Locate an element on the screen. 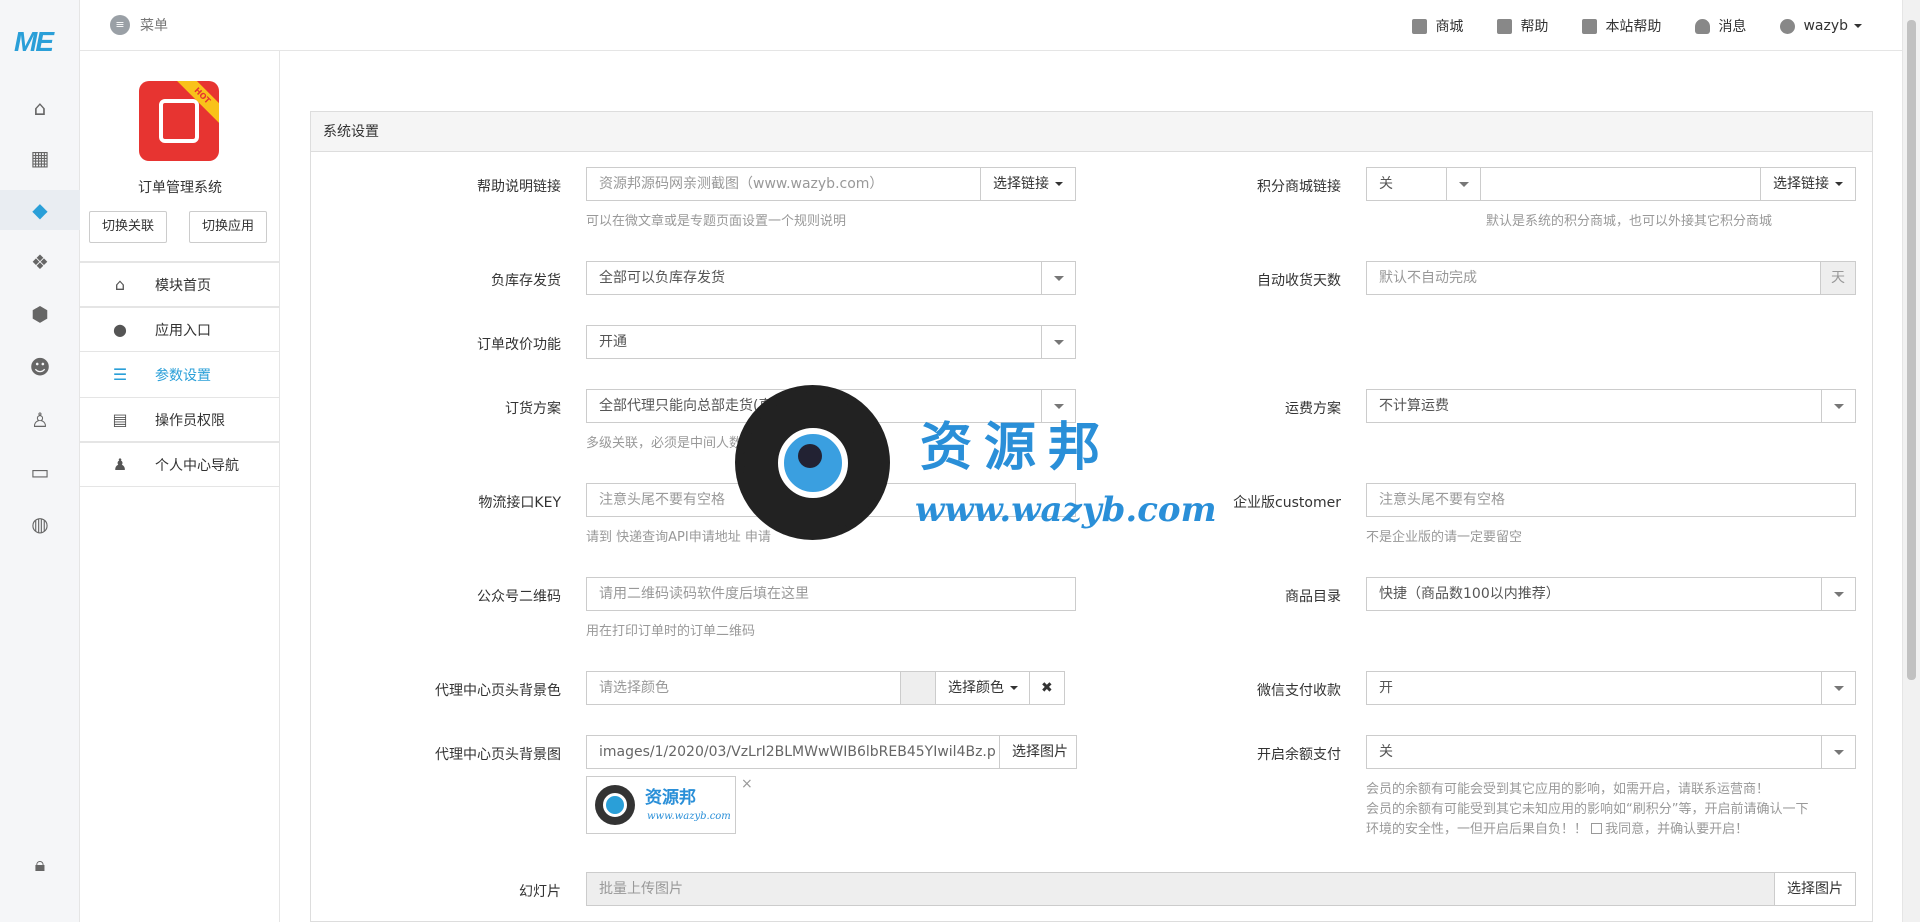  top-link-messages: 消息 is located at coordinates (1720, 26).